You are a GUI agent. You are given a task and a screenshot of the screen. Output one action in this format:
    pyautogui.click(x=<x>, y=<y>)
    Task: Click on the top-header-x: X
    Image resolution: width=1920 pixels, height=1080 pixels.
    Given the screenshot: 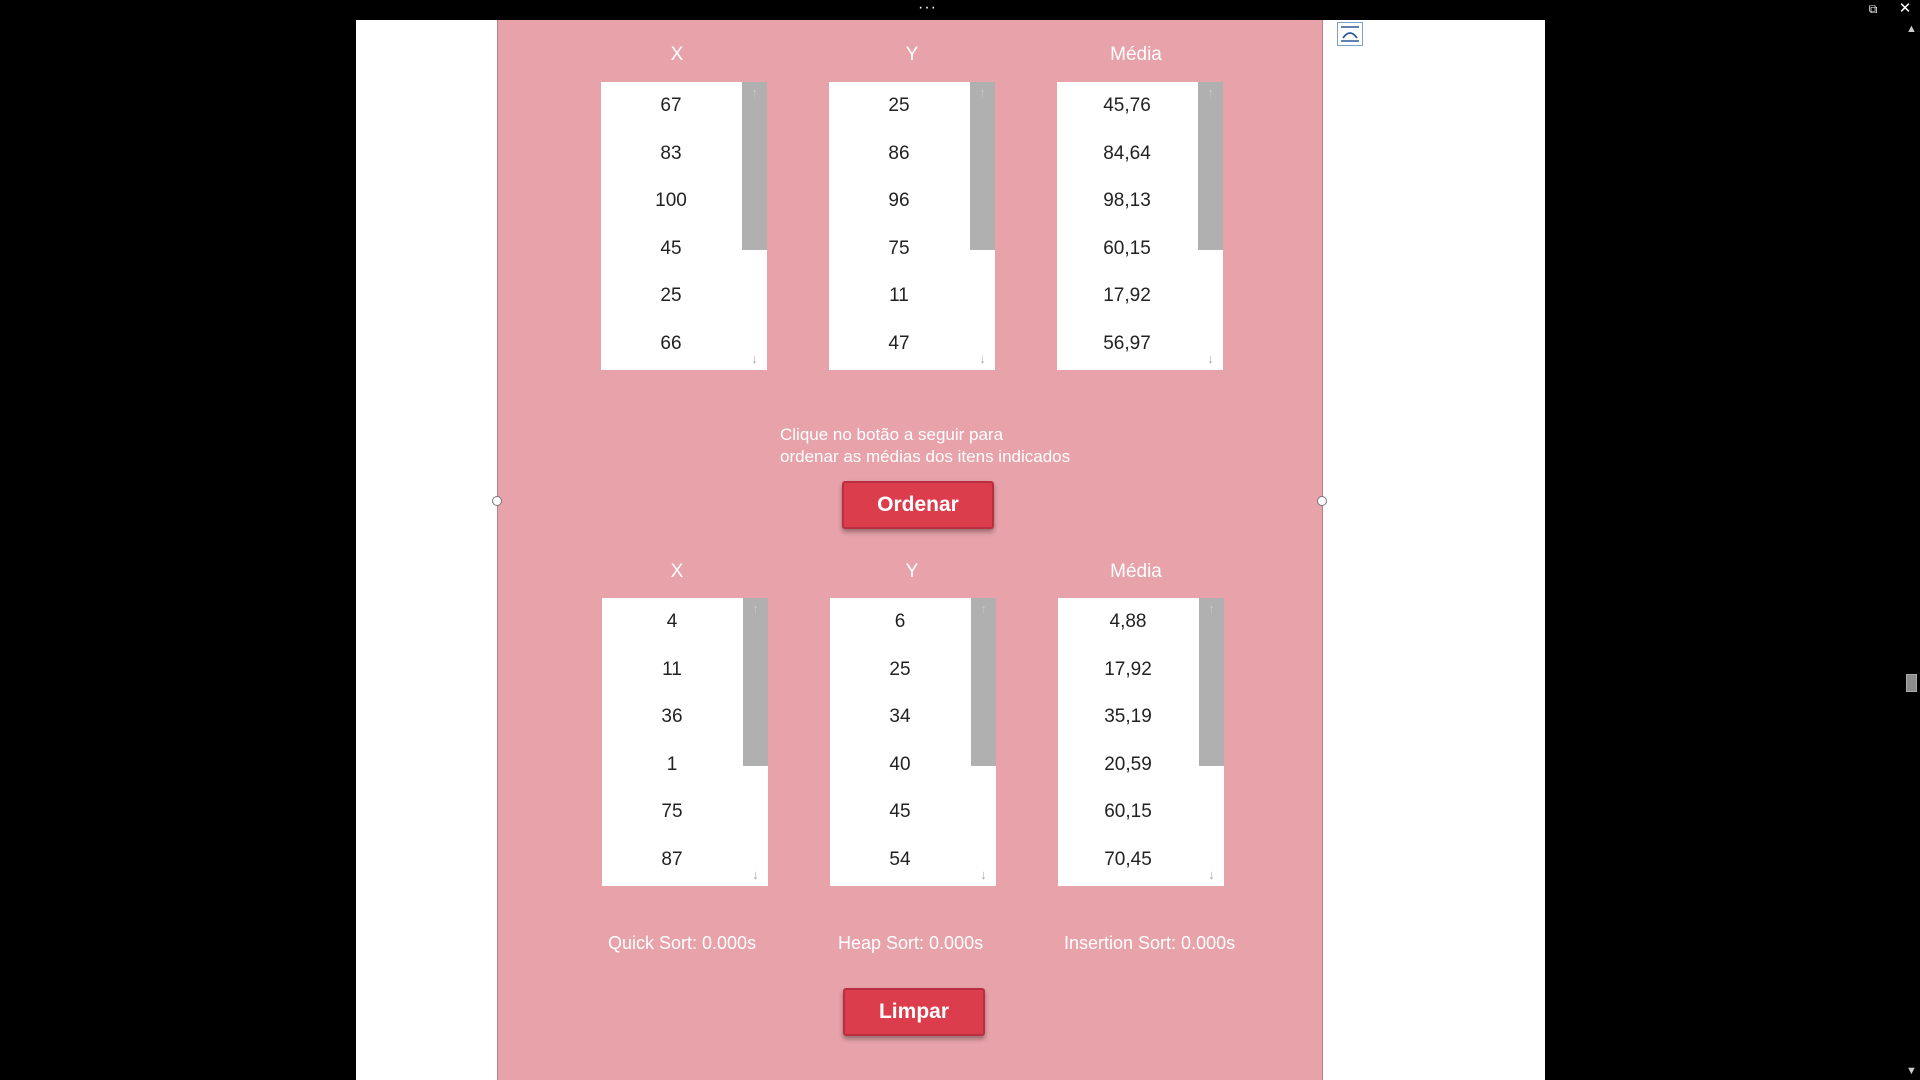 What is the action you would take?
    pyautogui.click(x=677, y=54)
    